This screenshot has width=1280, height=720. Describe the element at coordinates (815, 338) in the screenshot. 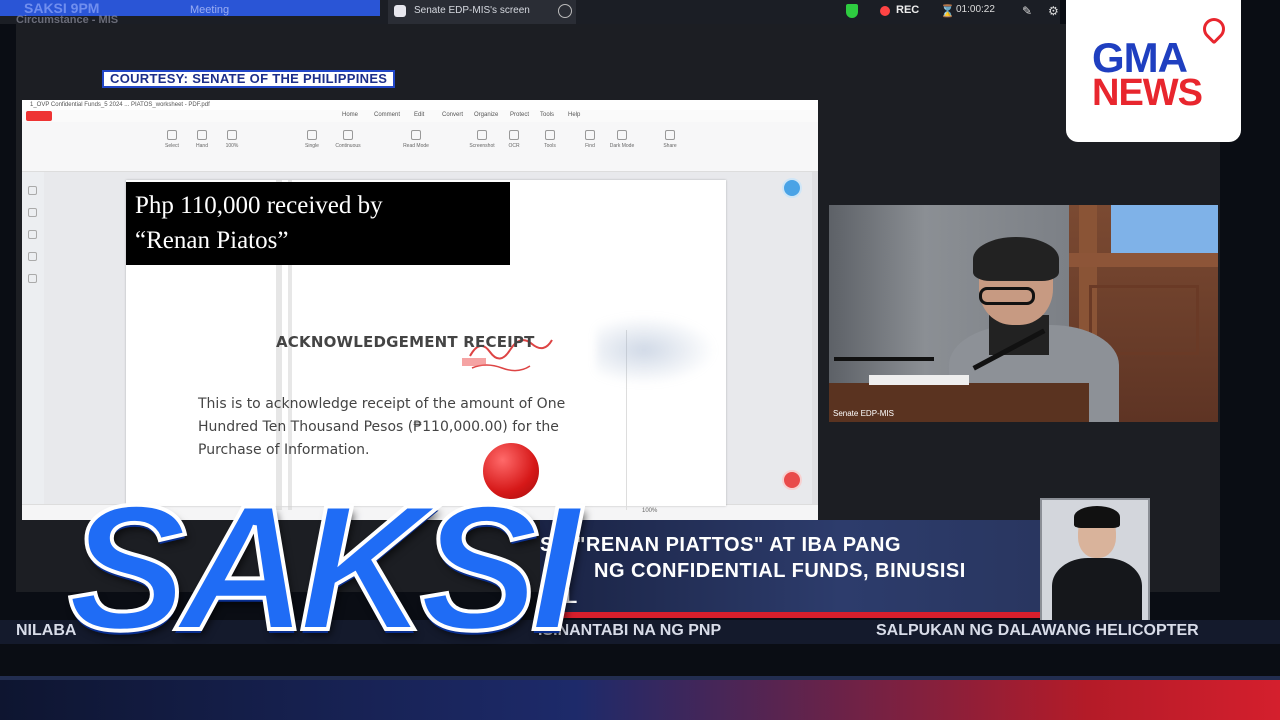

I see `pdf-scrollbar` at that location.